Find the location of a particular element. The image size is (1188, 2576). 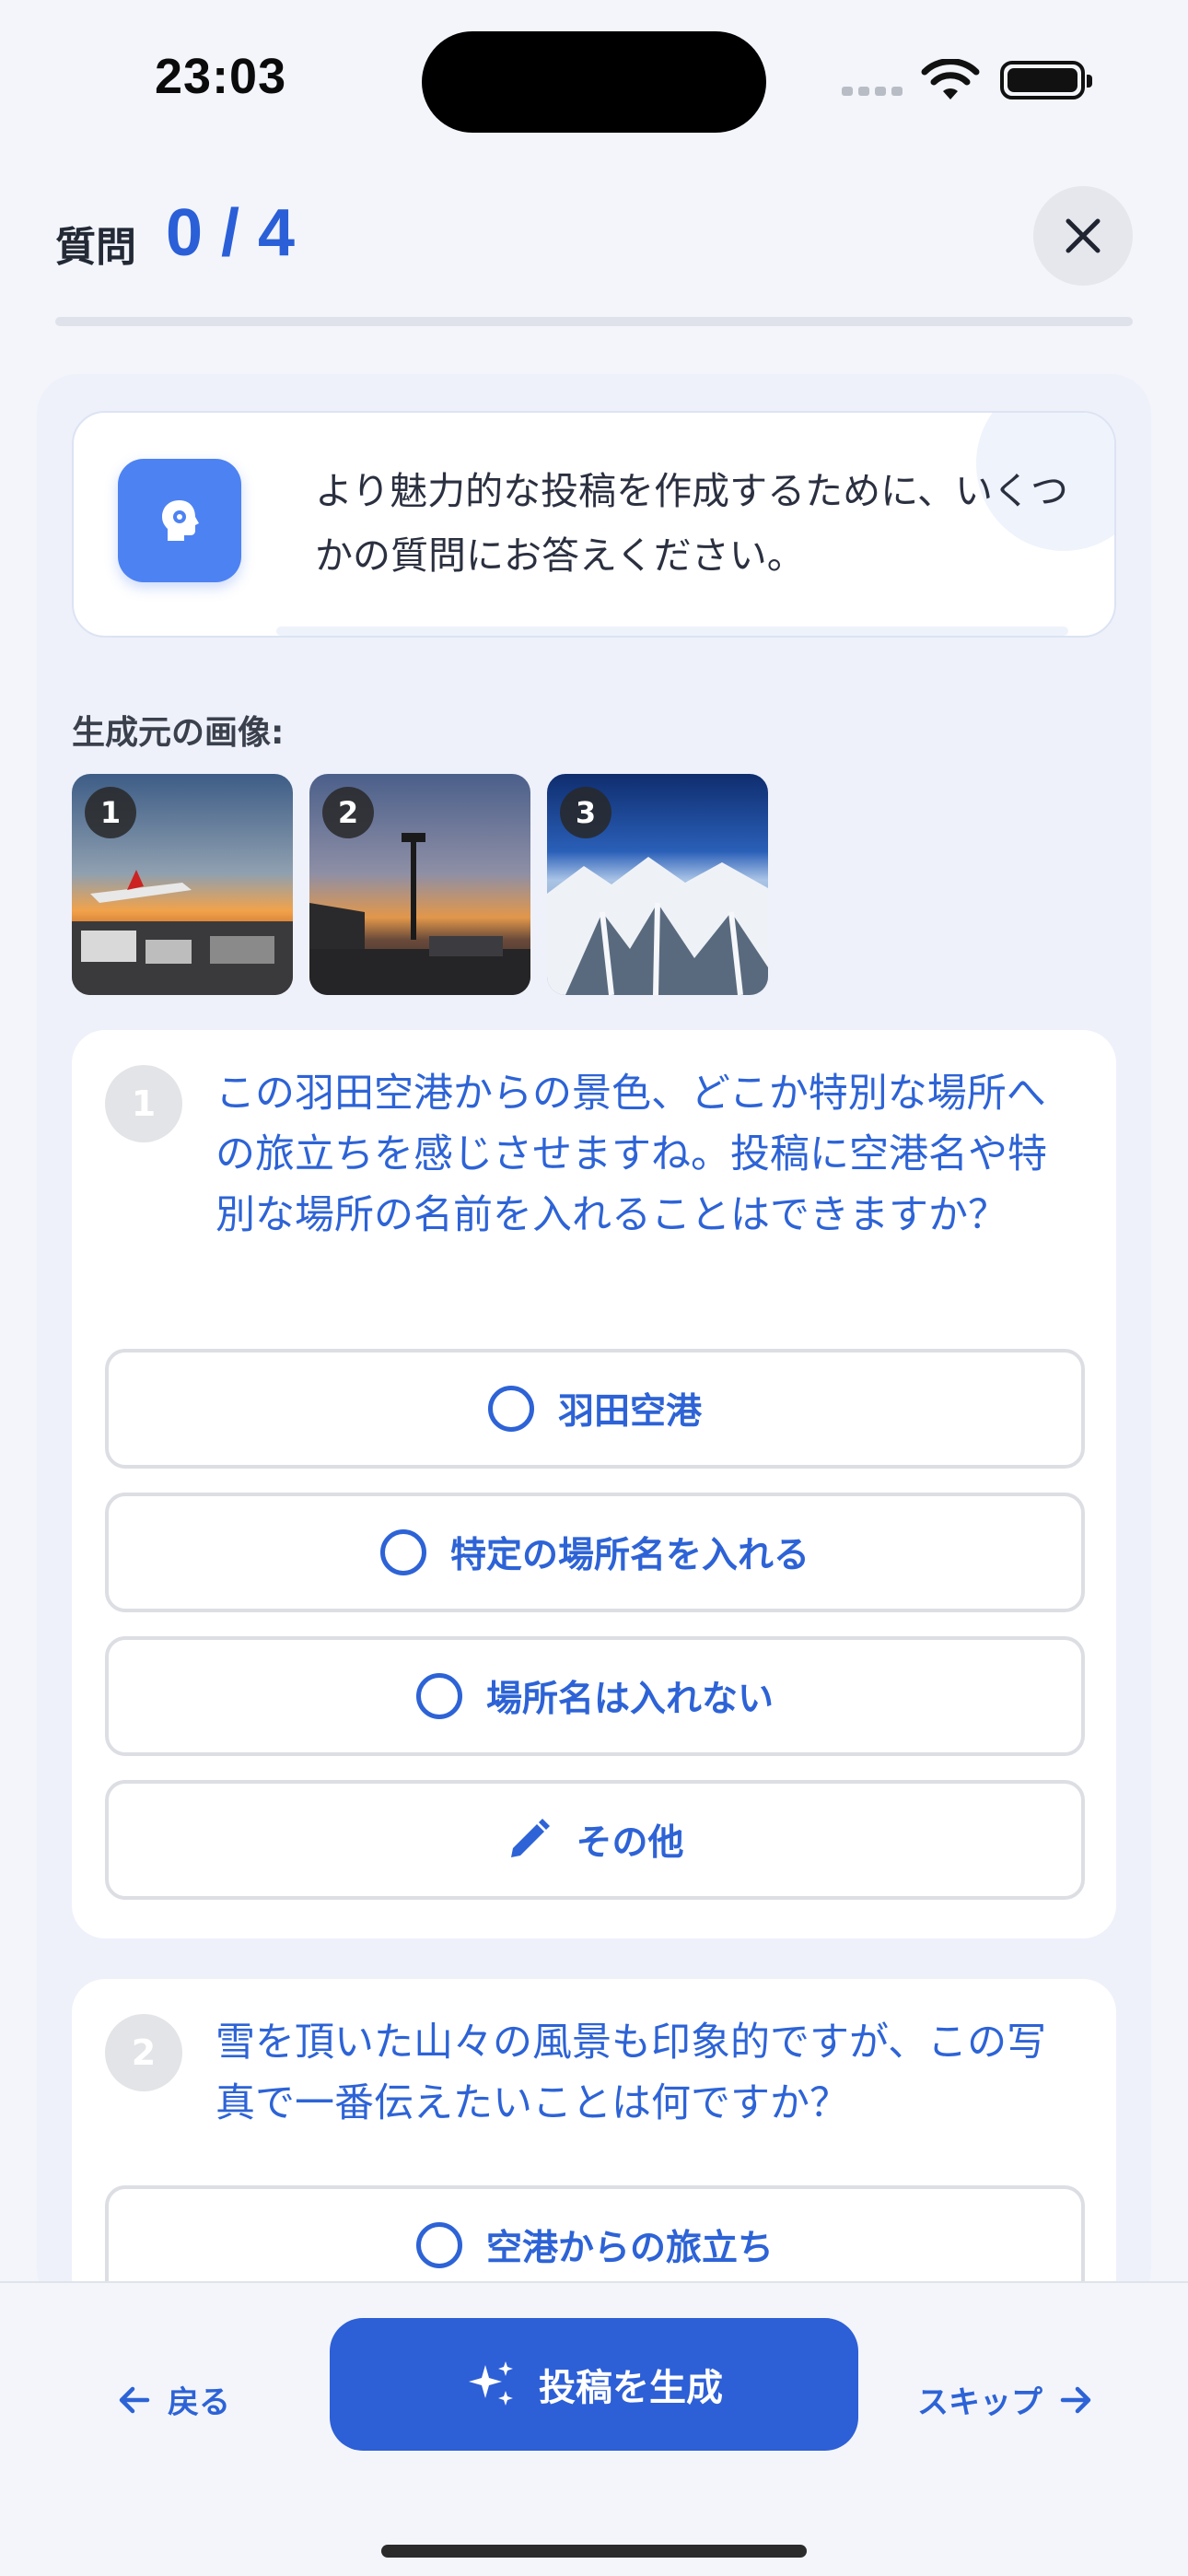

source-image-thumbnail: 2 is located at coordinates (419, 884).